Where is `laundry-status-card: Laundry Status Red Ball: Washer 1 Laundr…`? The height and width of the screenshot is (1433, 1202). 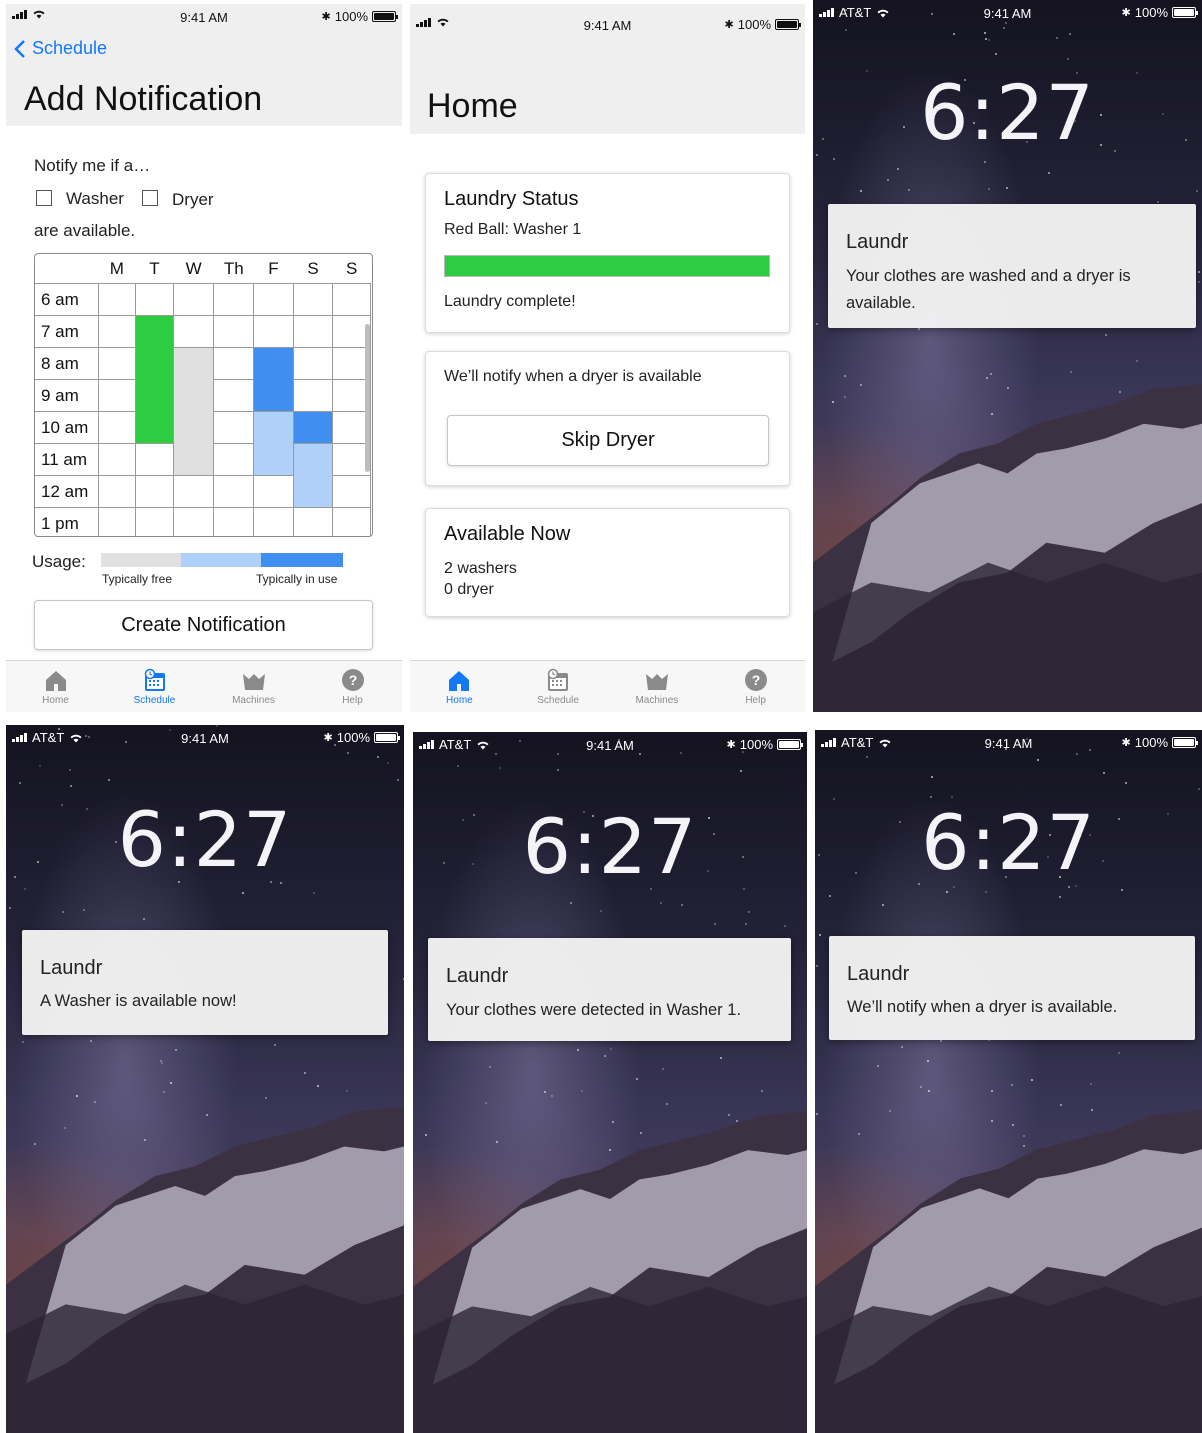
laundry-status-card: Laundry Status Red Ball: Washer 1 Laundr… is located at coordinates (607, 253).